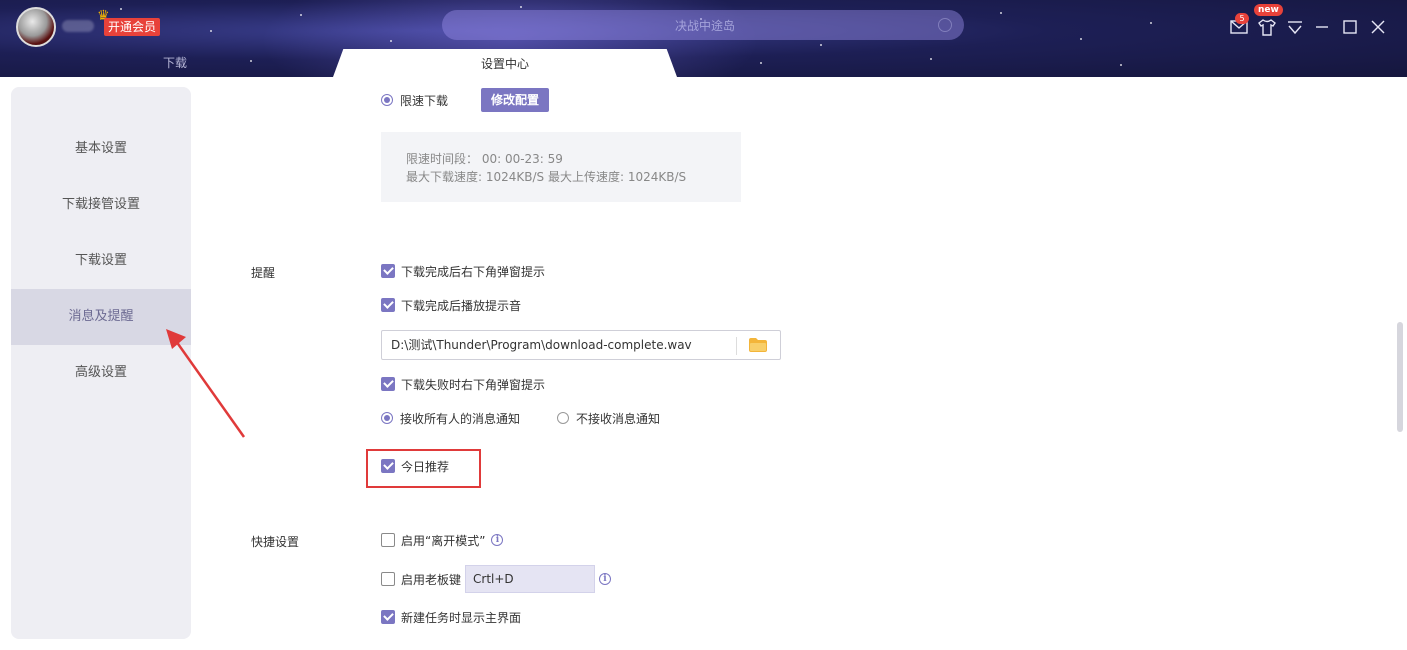  I want to click on boss-key-label: 启用老板键, so click(431, 579).